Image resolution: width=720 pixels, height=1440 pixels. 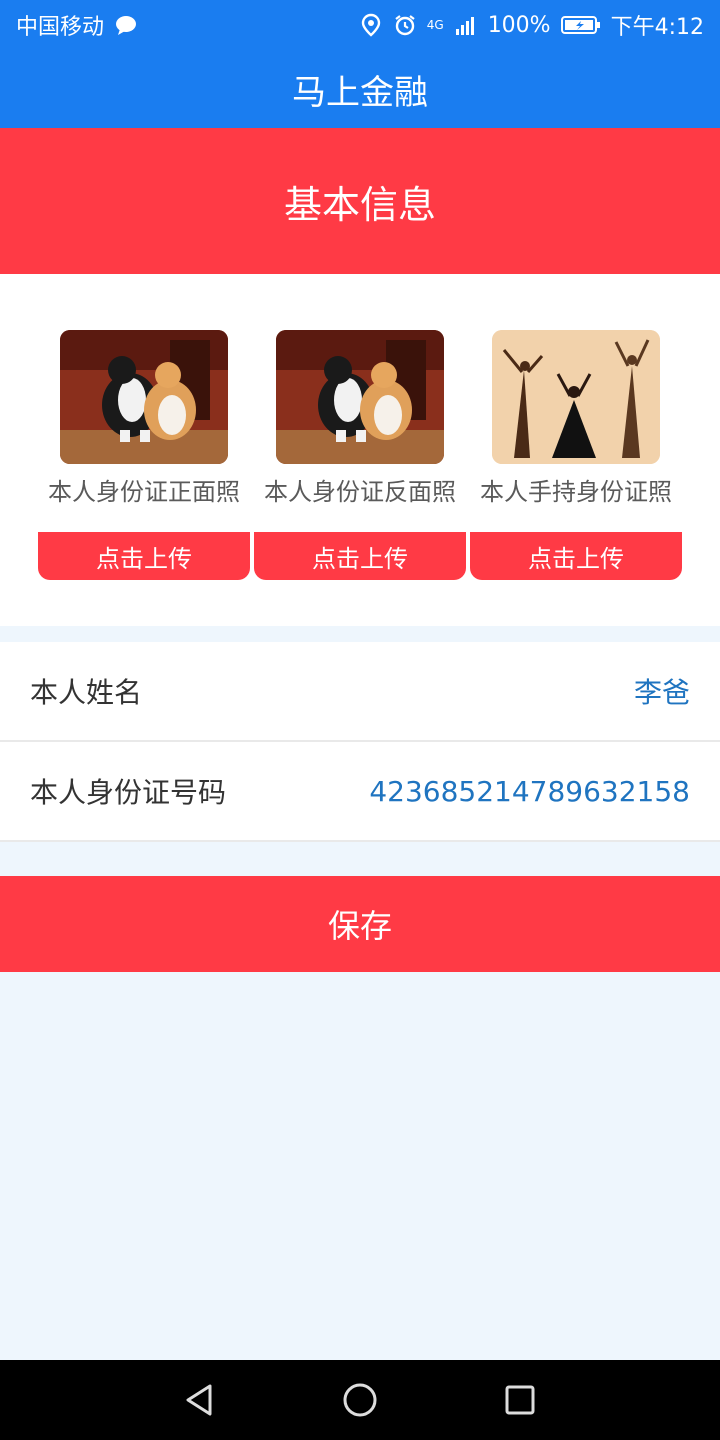 I want to click on section-header: 基本信息, so click(x=360, y=201).